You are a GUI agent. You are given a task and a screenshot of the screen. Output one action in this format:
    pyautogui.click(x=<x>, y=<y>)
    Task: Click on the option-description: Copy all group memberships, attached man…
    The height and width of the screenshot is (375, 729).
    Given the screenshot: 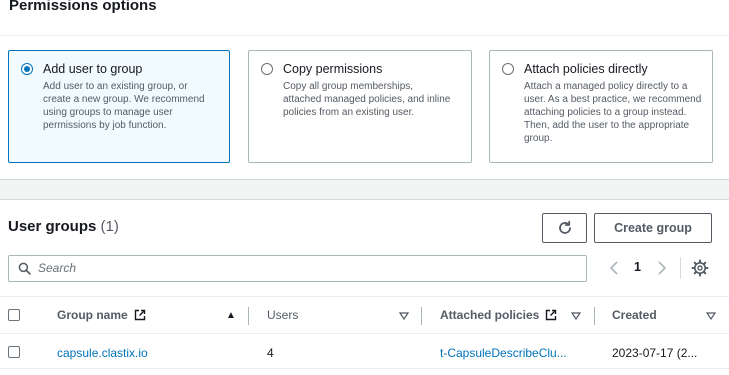 What is the action you would take?
    pyautogui.click(x=367, y=99)
    